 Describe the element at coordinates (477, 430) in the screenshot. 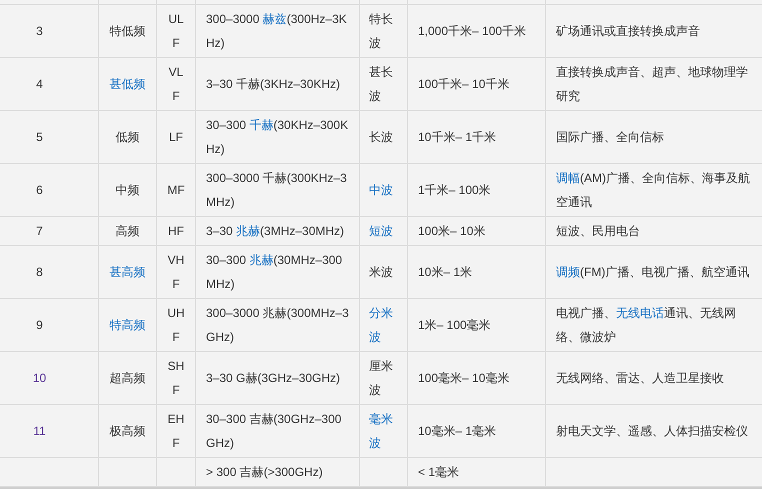

I see `table-cell: 10毫米– 1毫米` at that location.